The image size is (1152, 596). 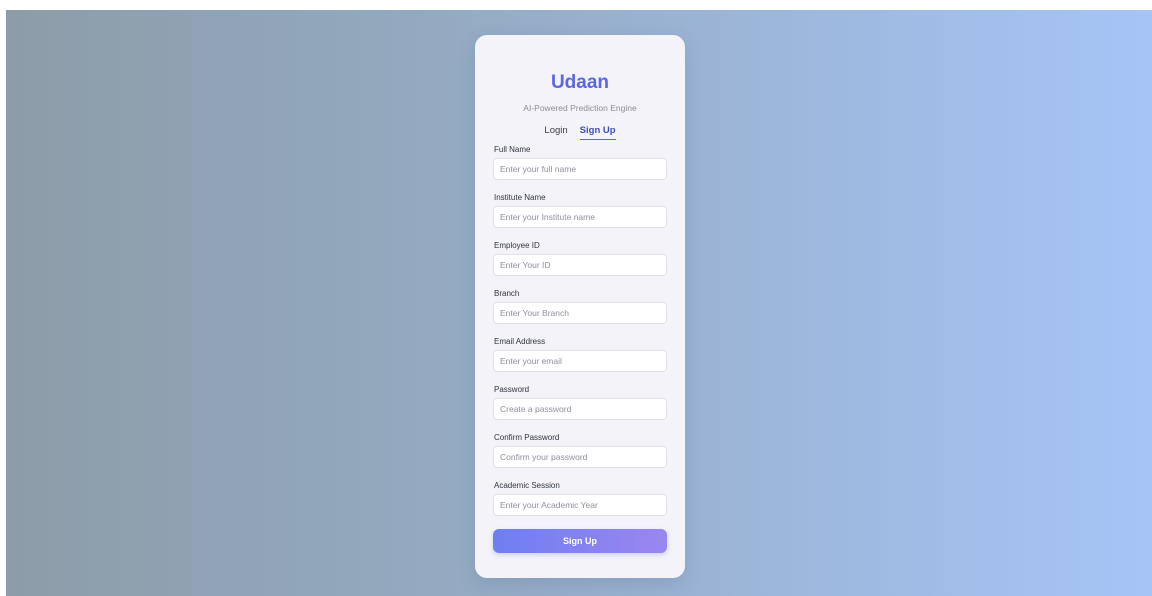 I want to click on email-input, so click(x=580, y=361).